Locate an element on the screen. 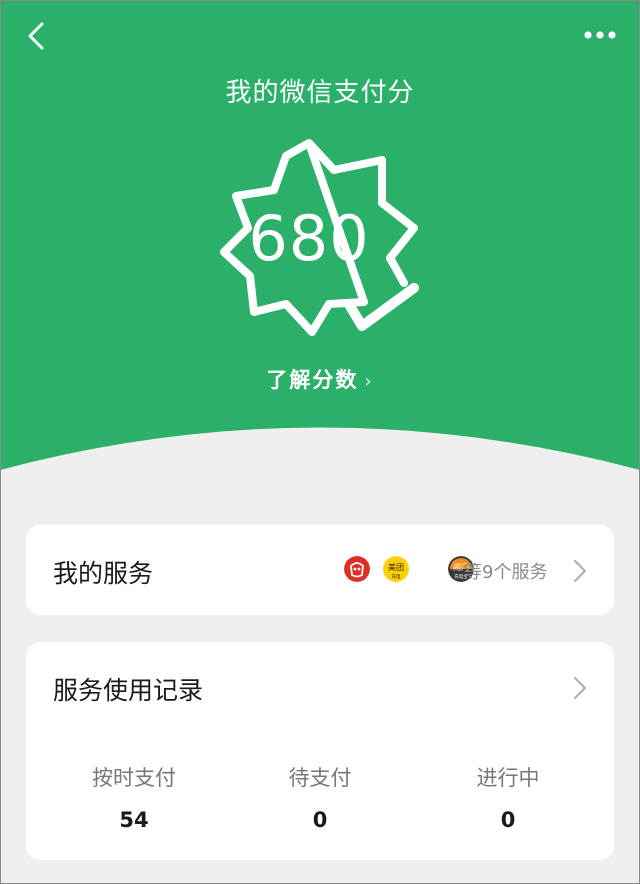 This screenshot has width=640, height=884. page-title: 我的微信支付分 is located at coordinates (320, 93).